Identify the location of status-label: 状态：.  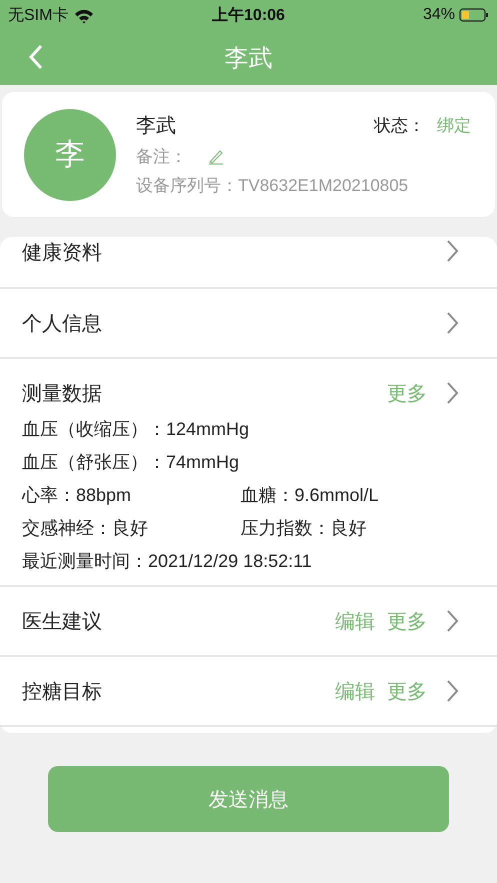
(399, 126).